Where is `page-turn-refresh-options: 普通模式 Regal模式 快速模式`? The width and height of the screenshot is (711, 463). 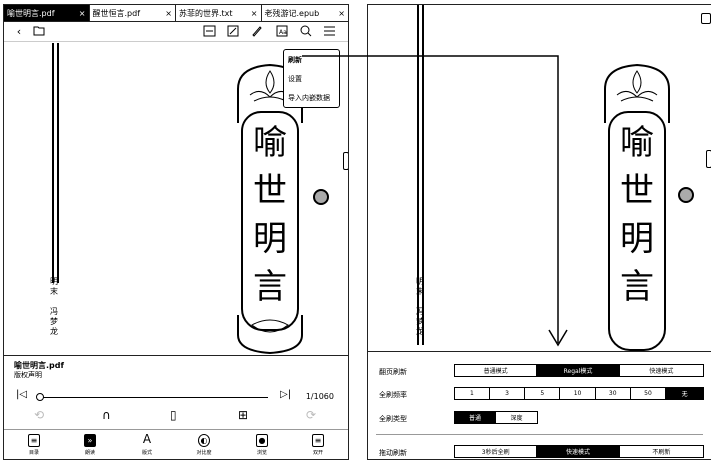
page-turn-refresh-options: 普通模式 Regal模式 快速模式 is located at coordinates (579, 370).